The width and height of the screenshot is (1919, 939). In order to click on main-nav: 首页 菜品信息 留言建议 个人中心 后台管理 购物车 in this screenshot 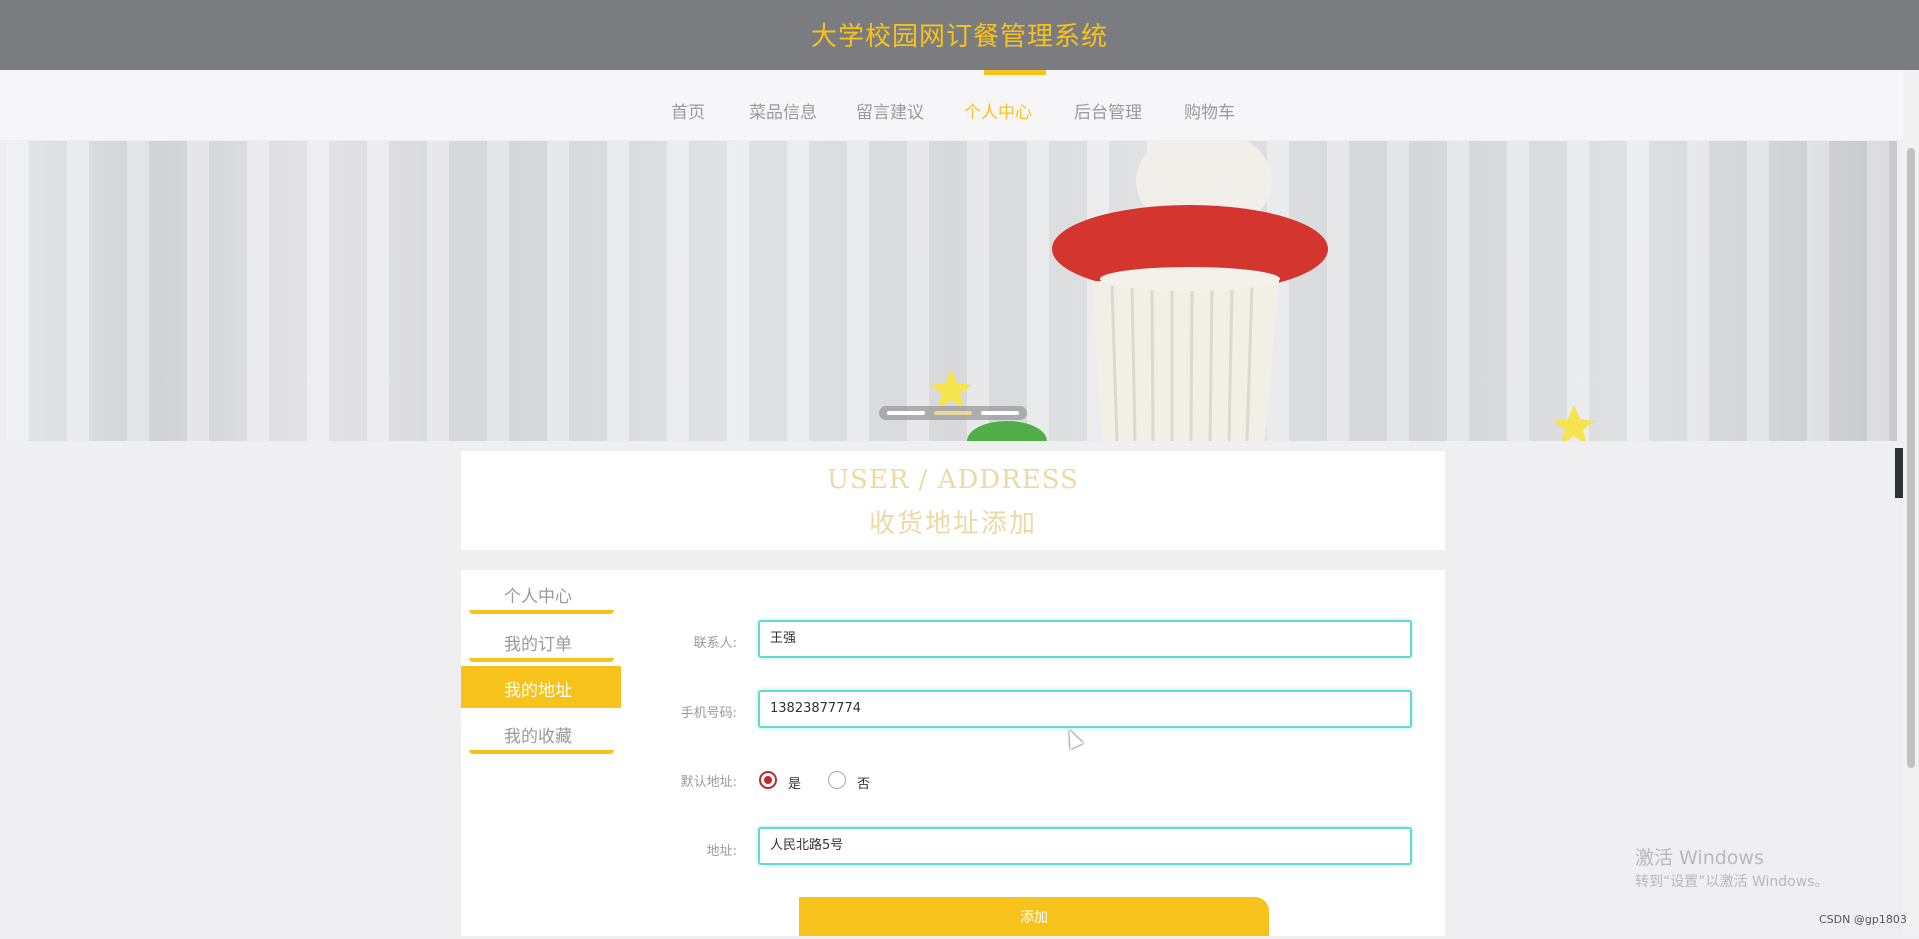, I will do `click(951, 105)`.